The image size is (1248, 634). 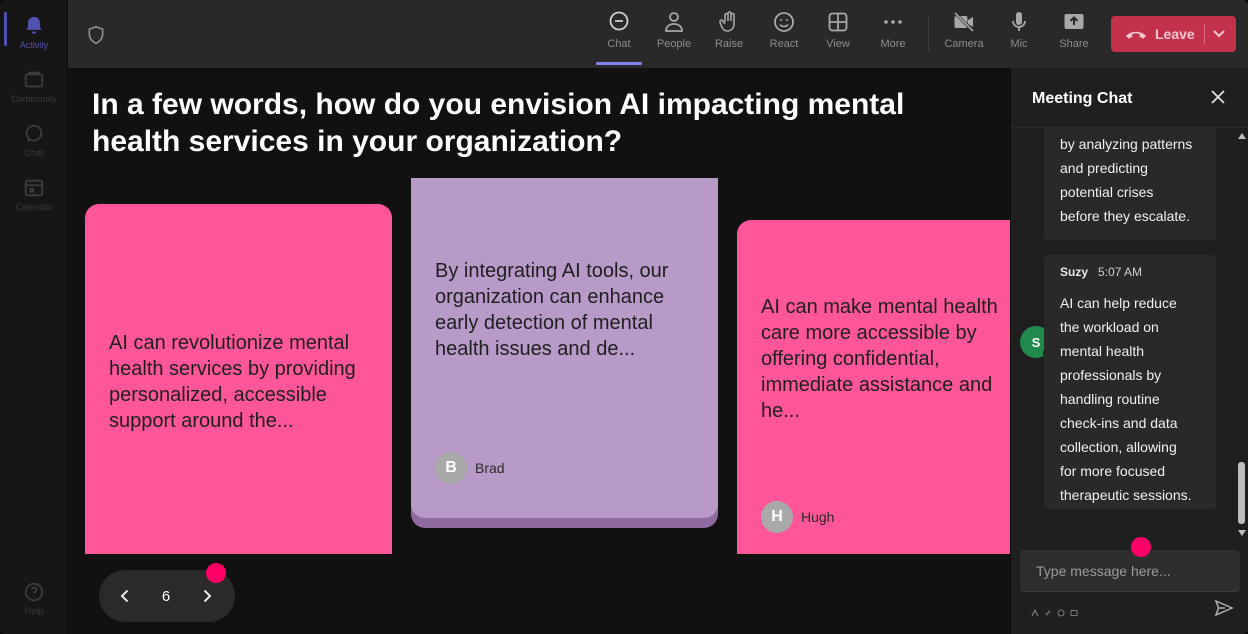 What do you see at coordinates (34, 206) in the screenshot?
I see `rail-label: Calendar` at bounding box center [34, 206].